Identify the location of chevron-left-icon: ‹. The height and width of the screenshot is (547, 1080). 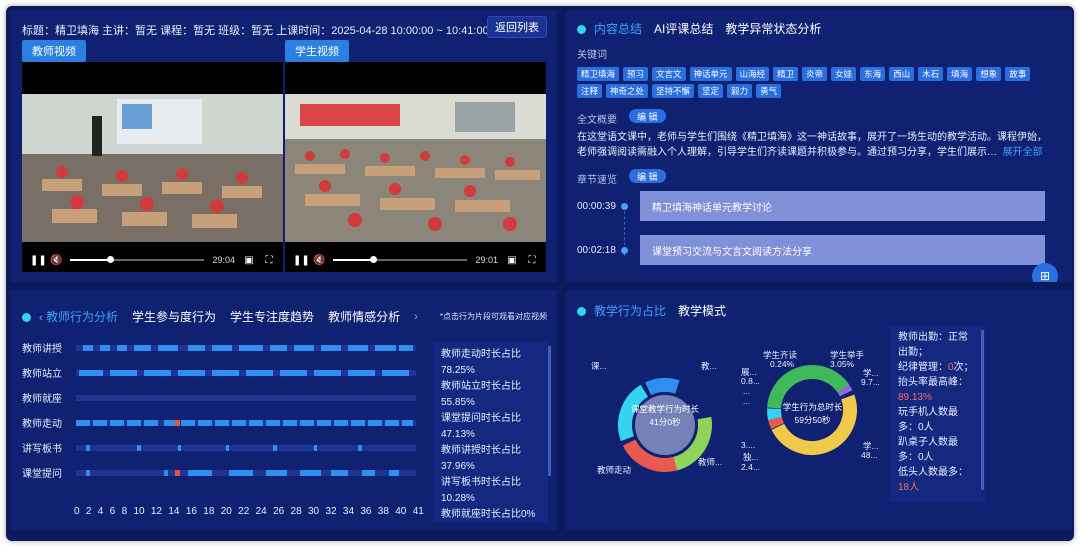
(41, 318).